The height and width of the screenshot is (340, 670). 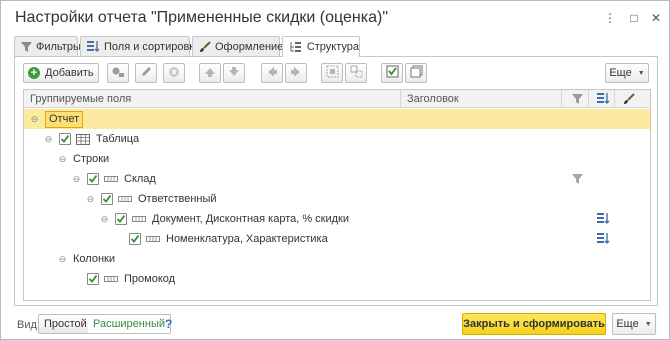 What do you see at coordinates (337, 239) in the screenshot?
I see `tree-row-nomenclature: Номенклатура, Характеристика` at bounding box center [337, 239].